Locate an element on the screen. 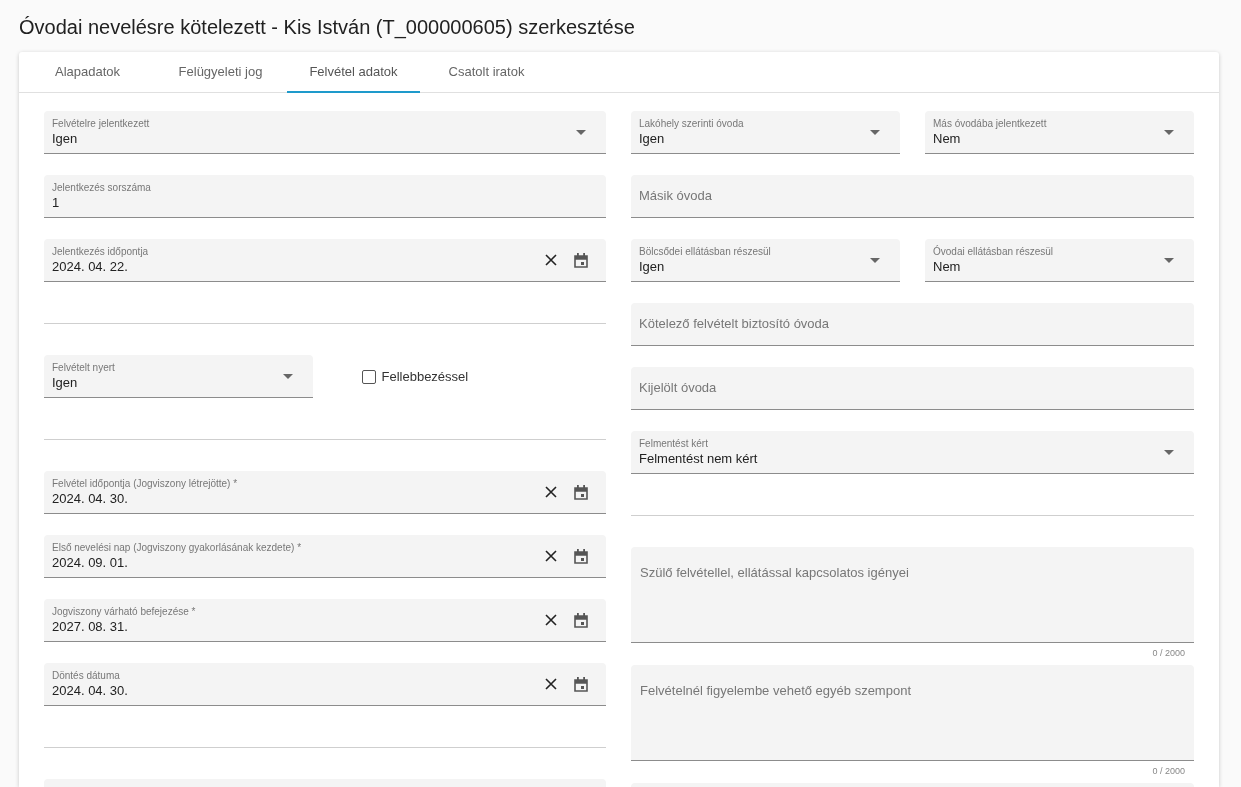 This screenshot has height=787, width=1241. field-value: 2027. 08. 31. is located at coordinates (90, 626).